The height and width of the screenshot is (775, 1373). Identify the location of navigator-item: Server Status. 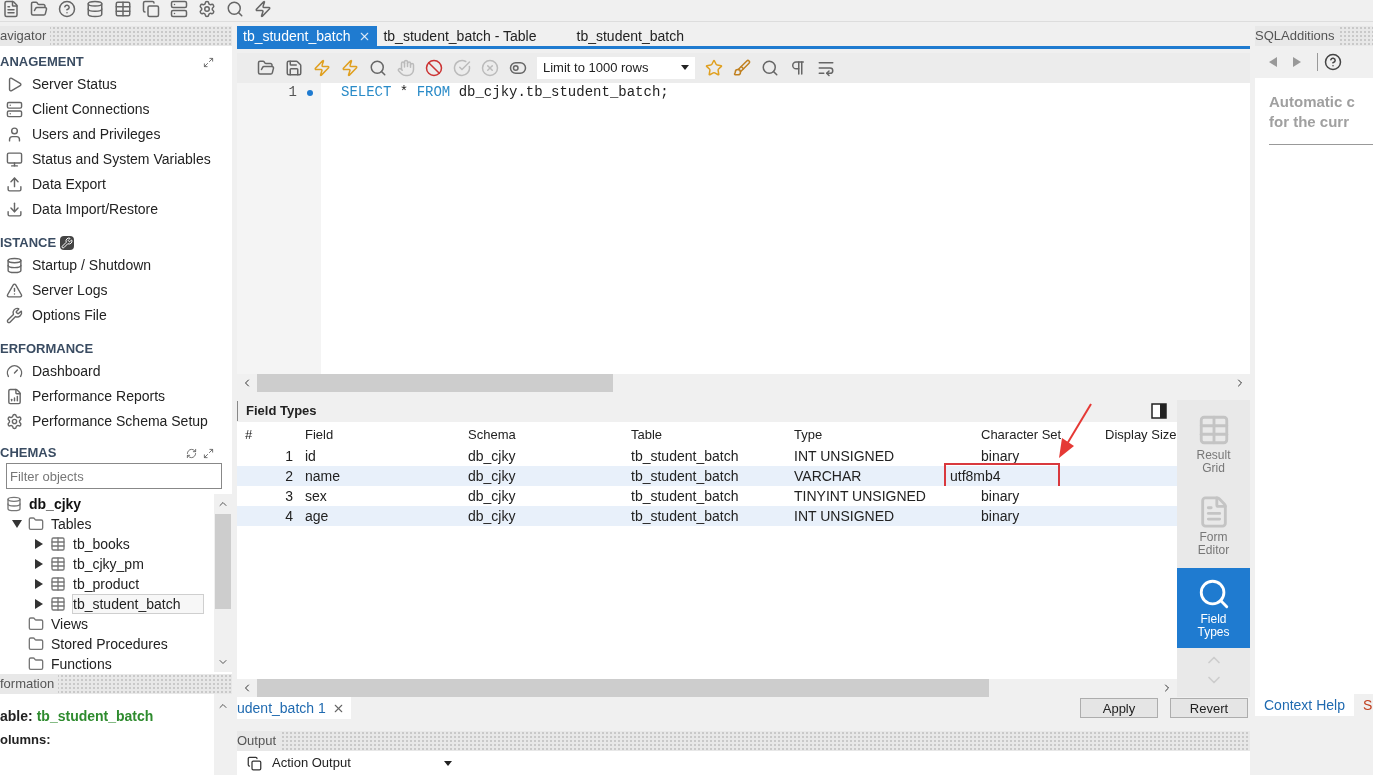
(74, 84).